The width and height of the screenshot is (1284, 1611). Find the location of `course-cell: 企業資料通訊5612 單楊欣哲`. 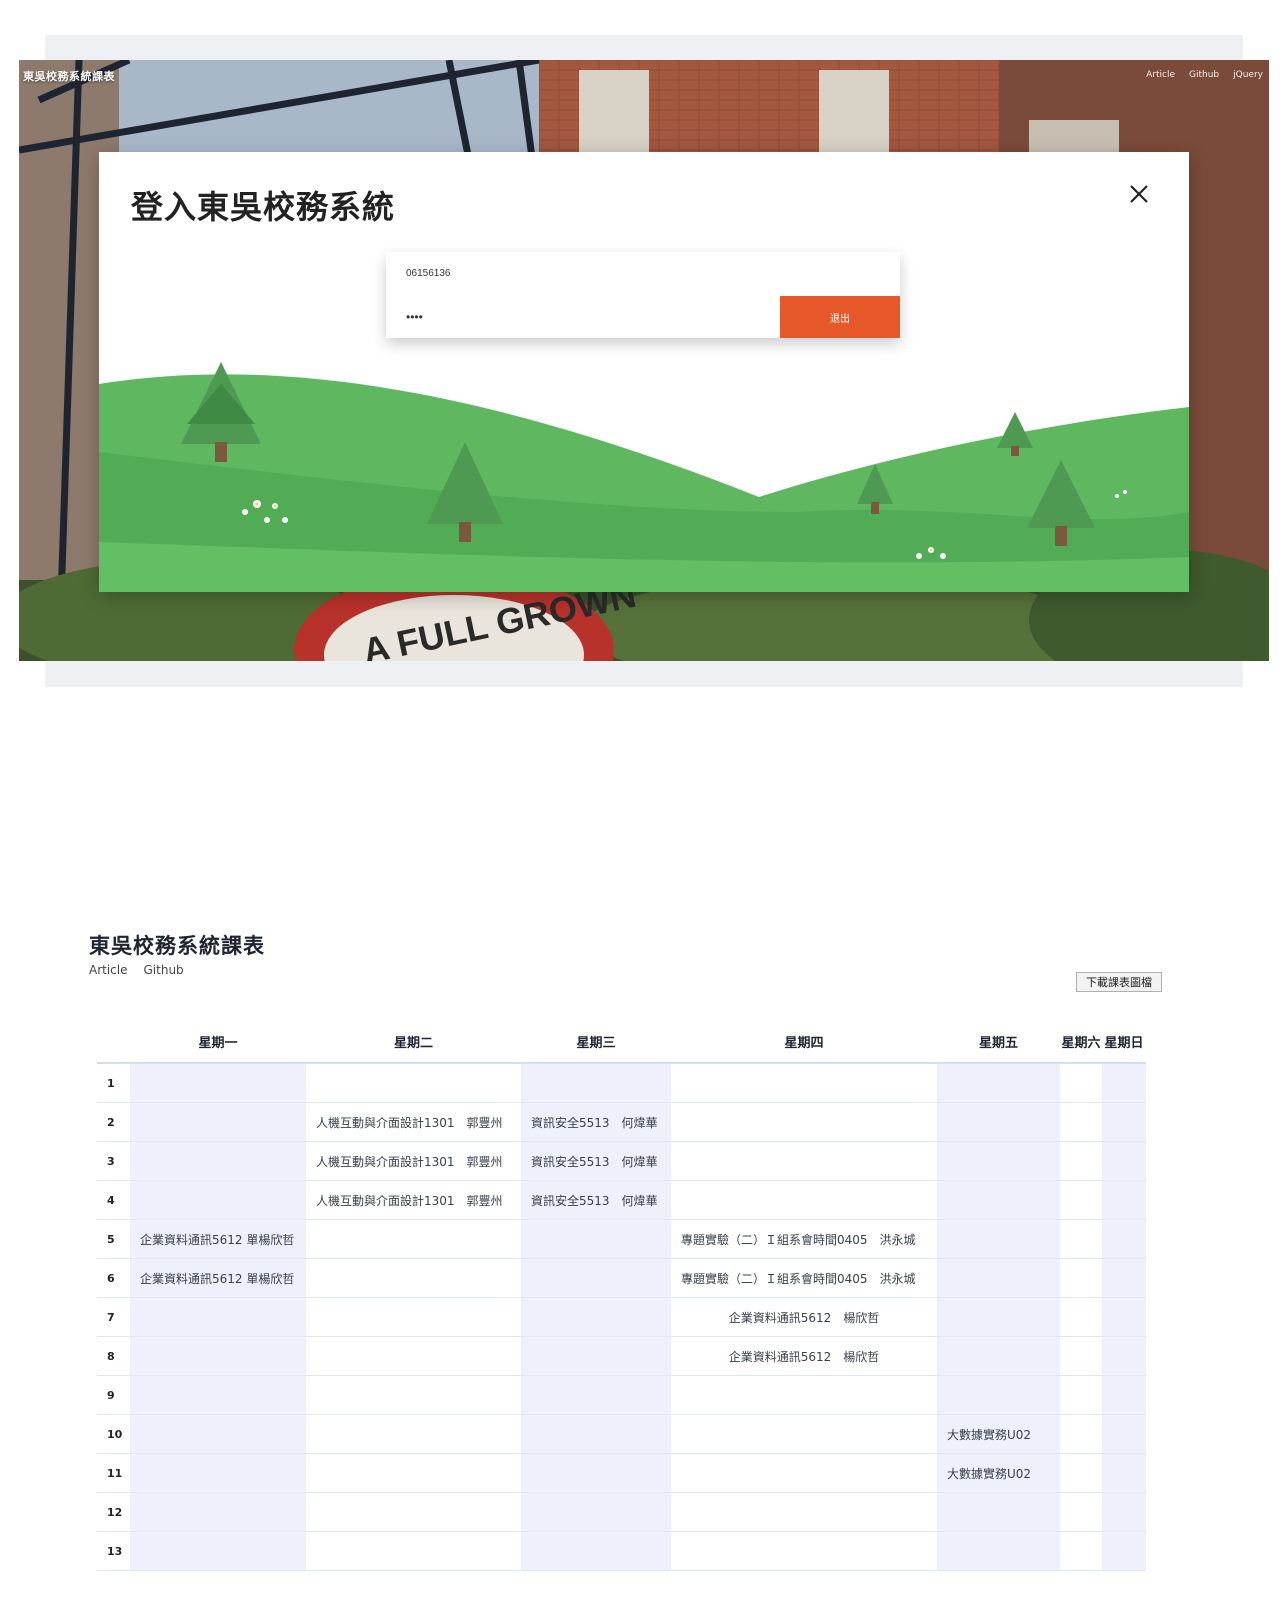

course-cell: 企業資料通訊5612 單楊欣哲 is located at coordinates (218, 1239).